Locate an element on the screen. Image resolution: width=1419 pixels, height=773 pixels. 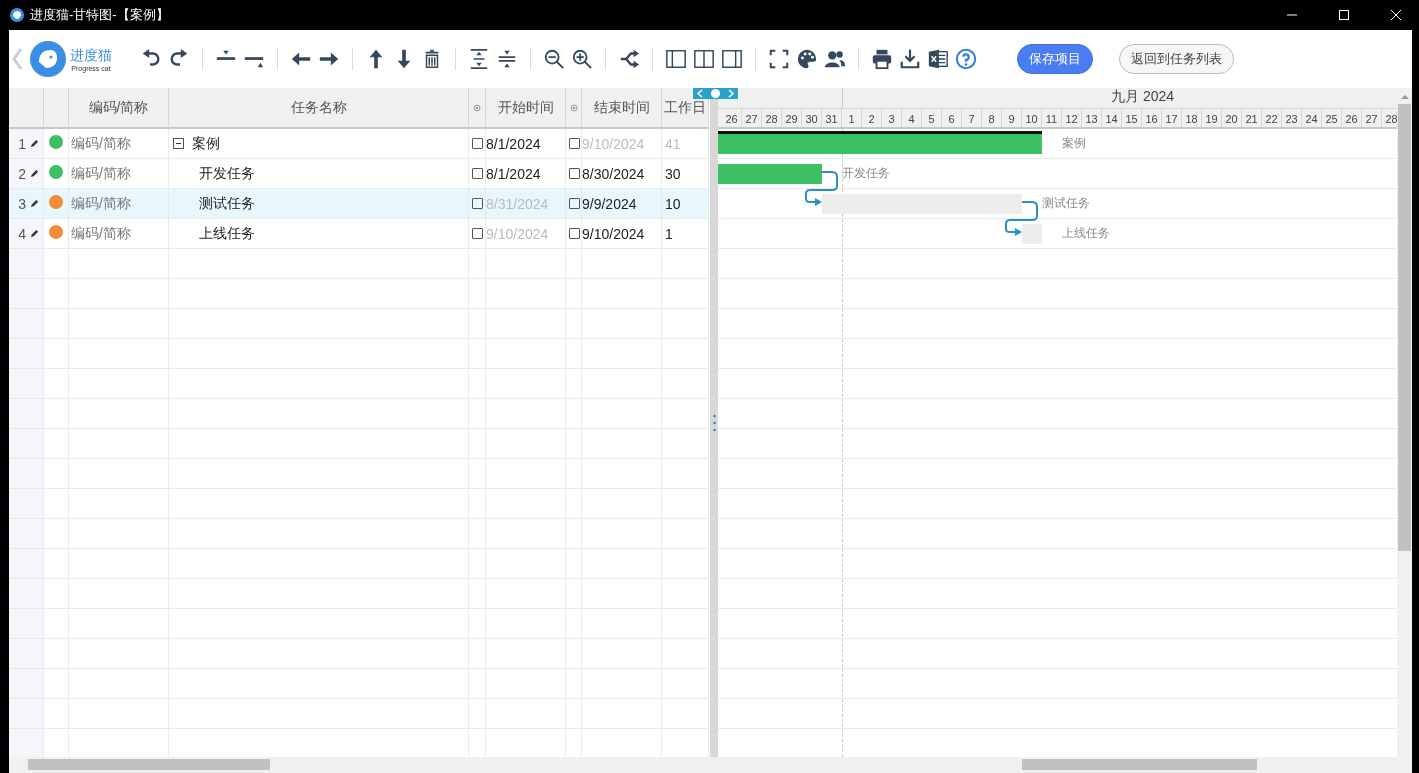
palette-icon is located at coordinates (807, 59).